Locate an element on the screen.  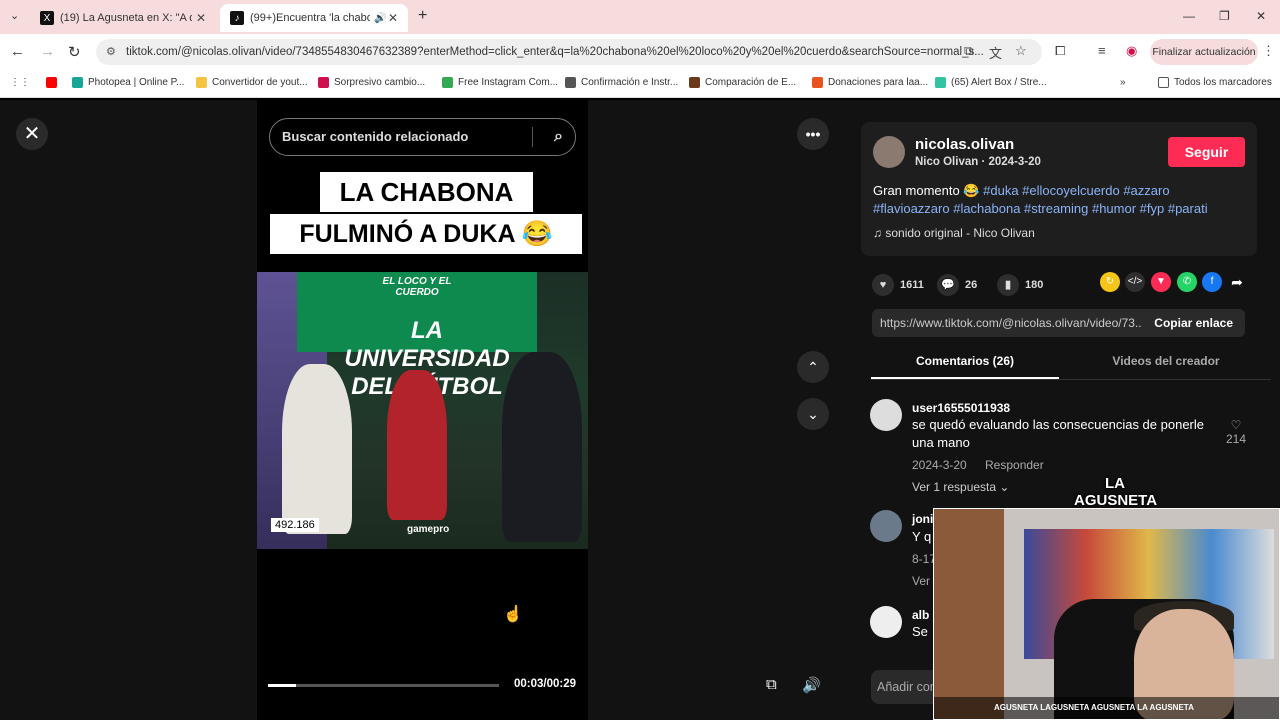
back-icon: ← is located at coordinates (17, 51).